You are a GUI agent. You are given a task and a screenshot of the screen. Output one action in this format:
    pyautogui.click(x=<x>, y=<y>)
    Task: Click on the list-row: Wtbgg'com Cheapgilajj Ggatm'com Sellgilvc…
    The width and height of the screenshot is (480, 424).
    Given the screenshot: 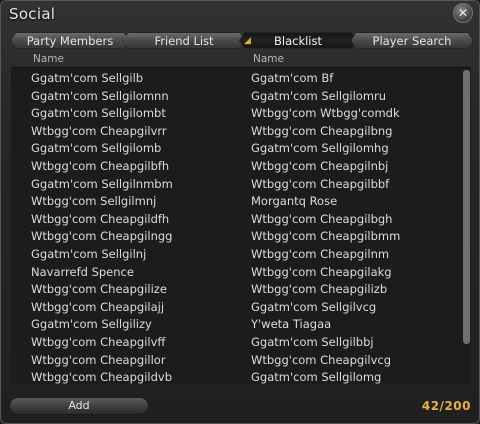 What is the action you would take?
    pyautogui.click(x=231, y=308)
    